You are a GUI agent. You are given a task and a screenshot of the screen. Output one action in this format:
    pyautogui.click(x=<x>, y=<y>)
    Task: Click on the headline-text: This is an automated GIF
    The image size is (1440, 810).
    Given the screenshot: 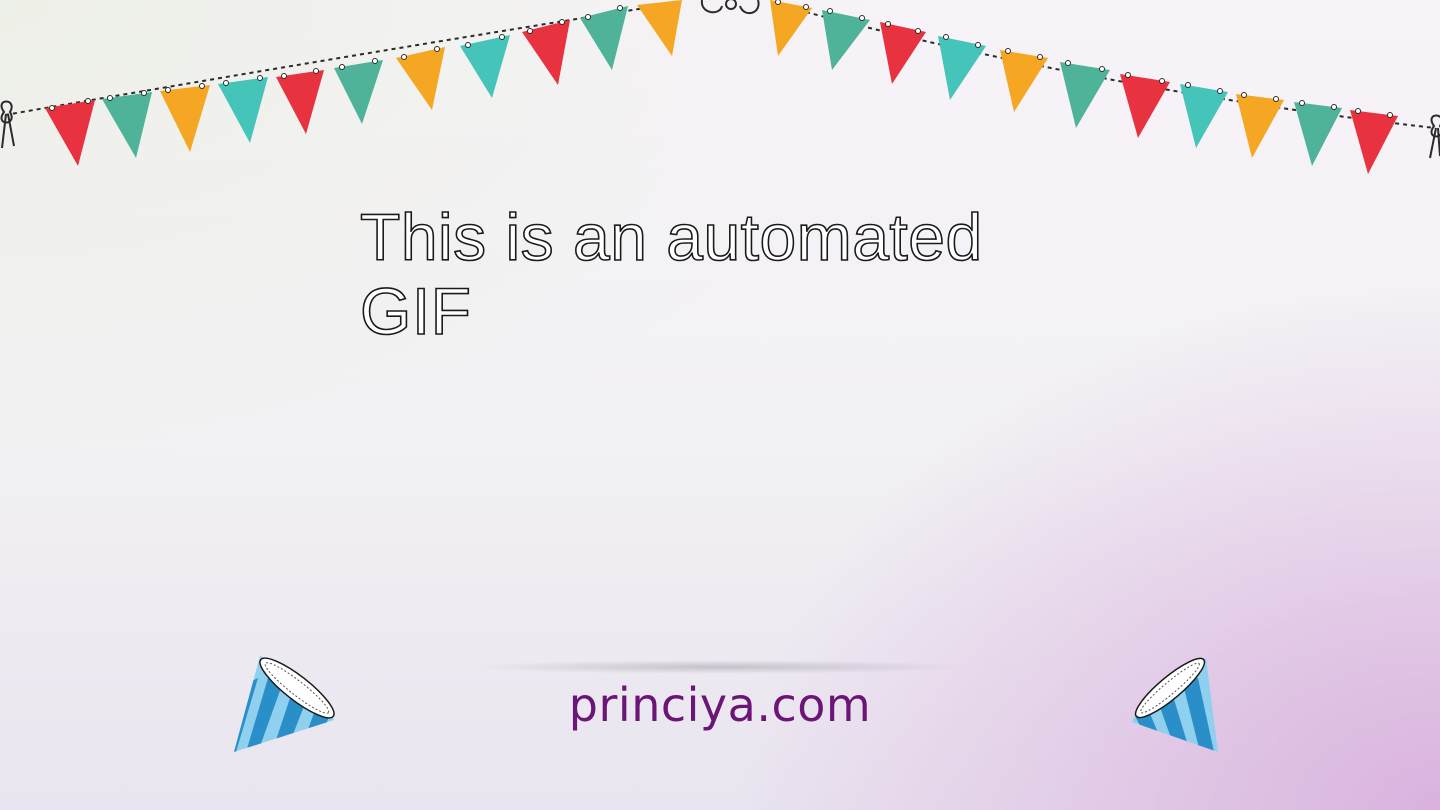 What is the action you would take?
    pyautogui.click(x=671, y=274)
    